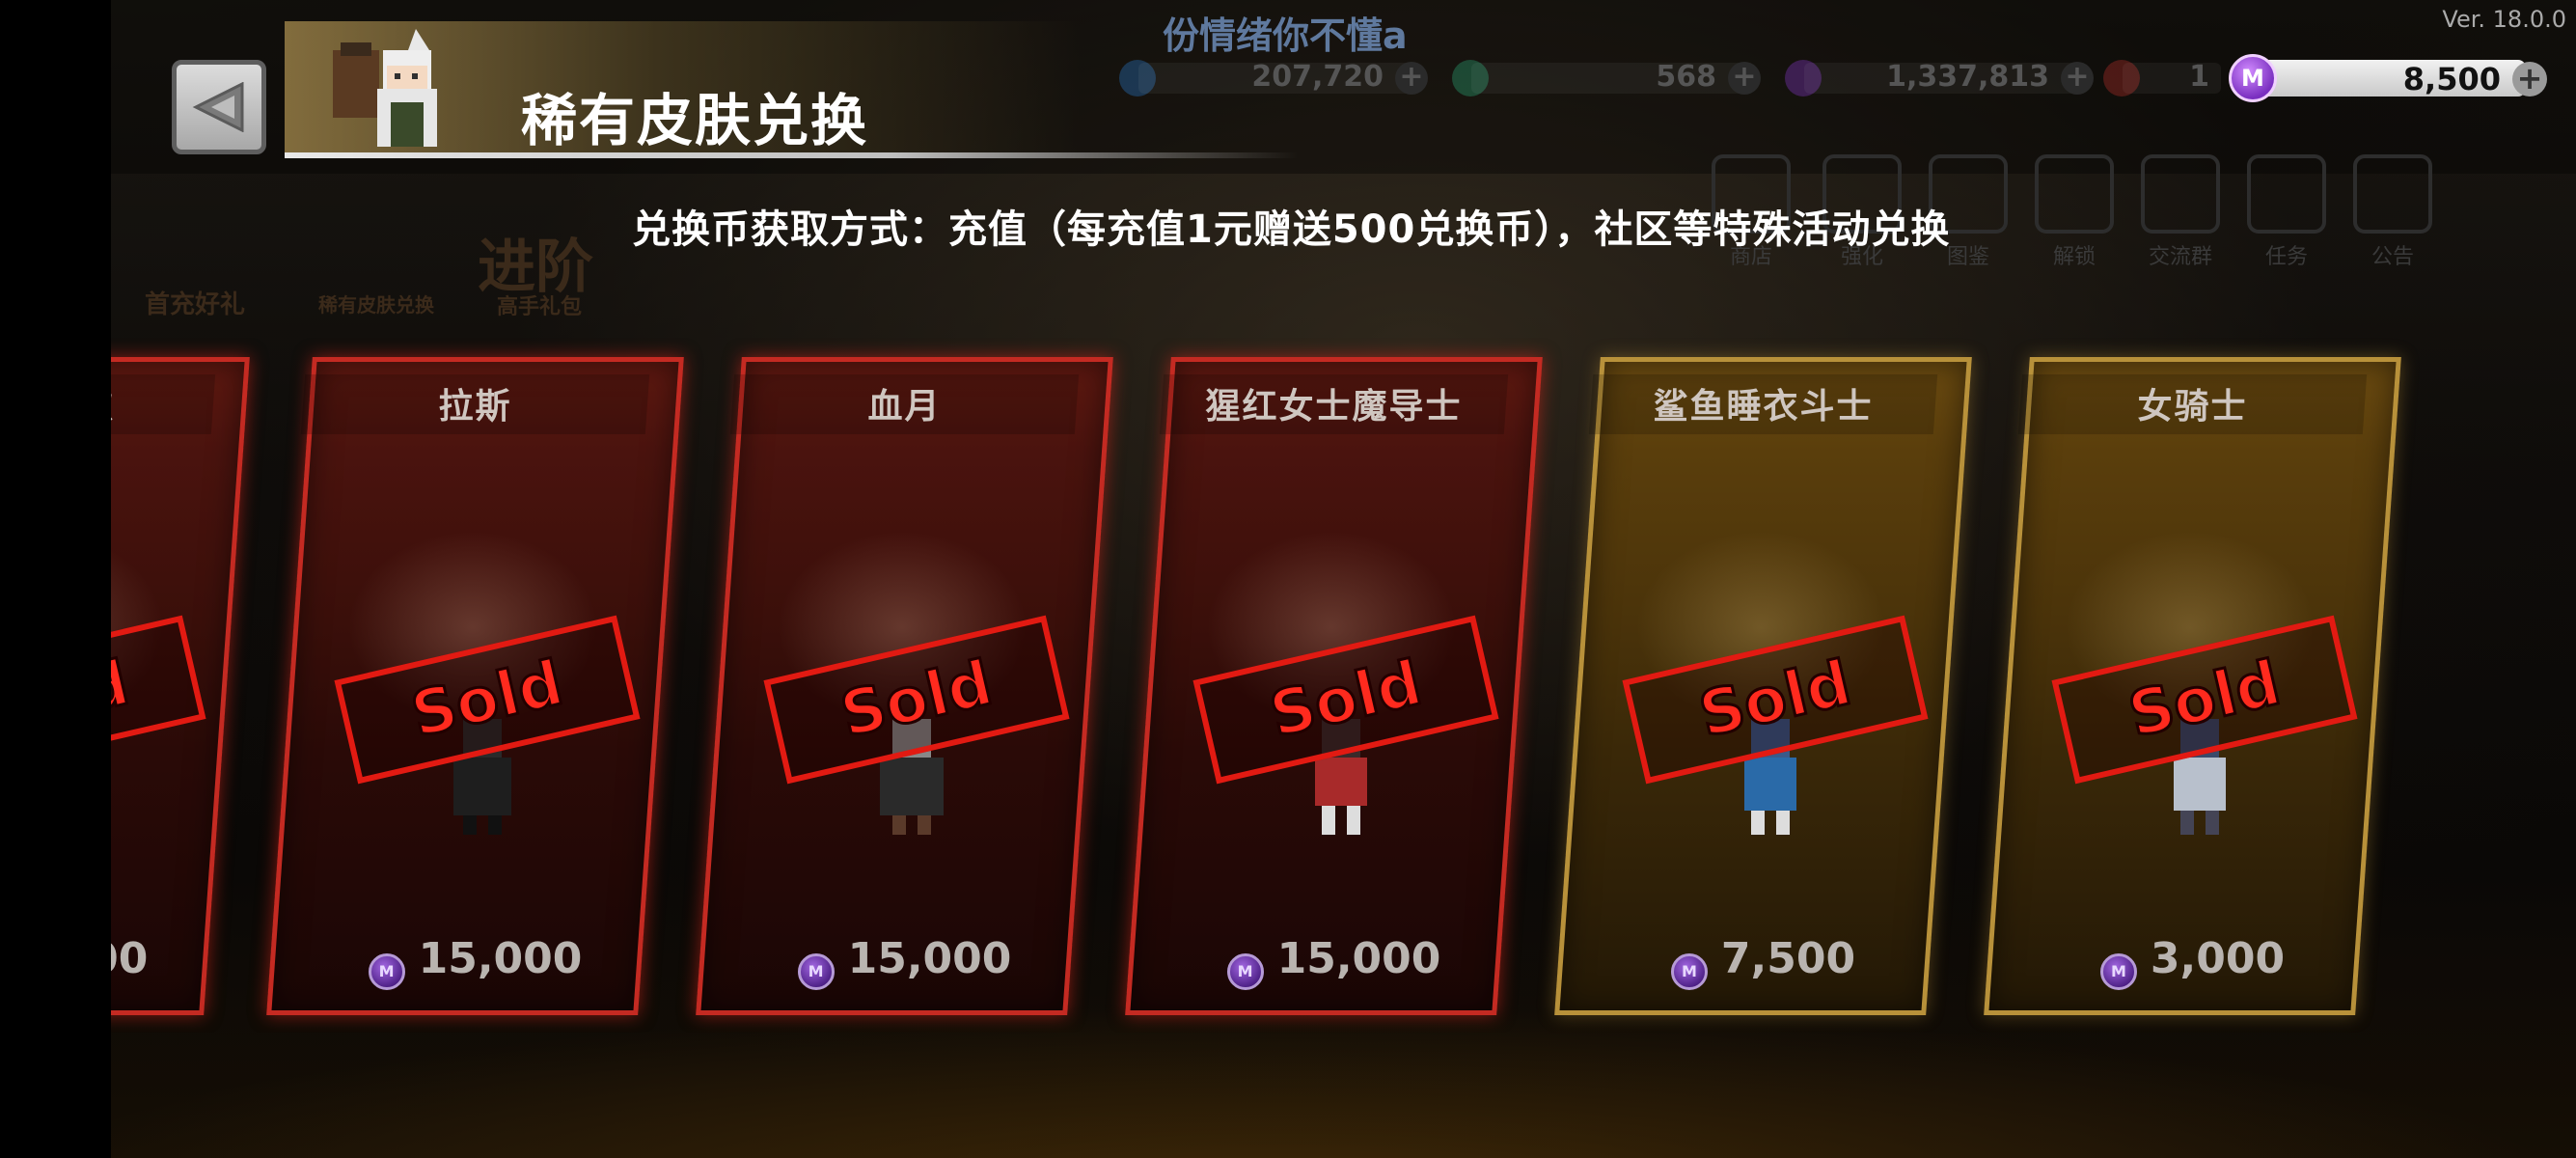  I want to click on bg-tab-first-recharge: 首充好礼, so click(195, 304).